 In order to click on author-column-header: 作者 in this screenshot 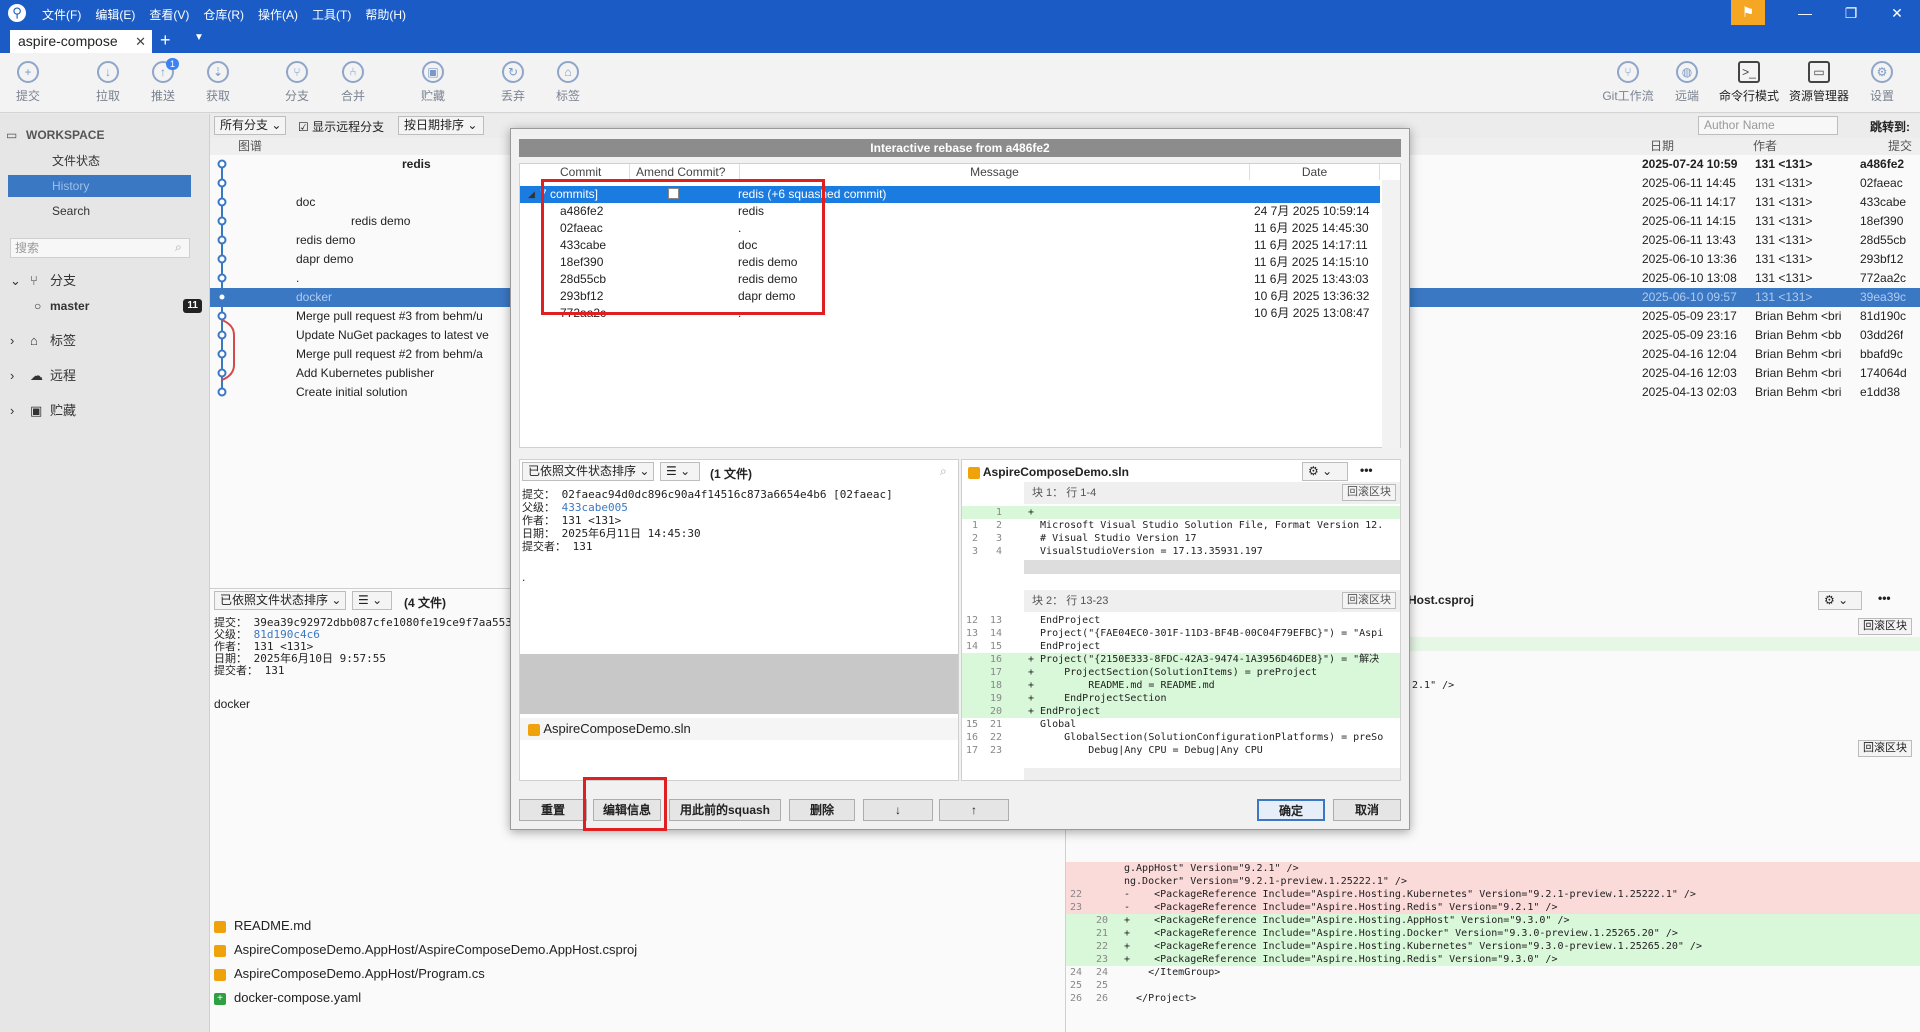, I will do `click(1765, 146)`.